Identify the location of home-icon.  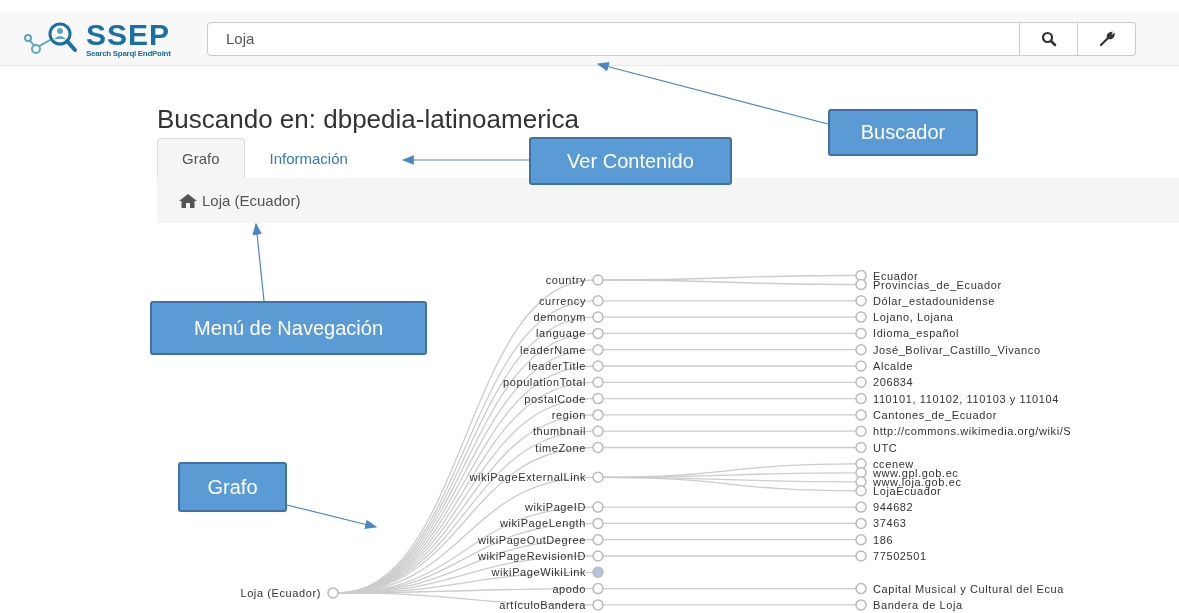
(188, 200).